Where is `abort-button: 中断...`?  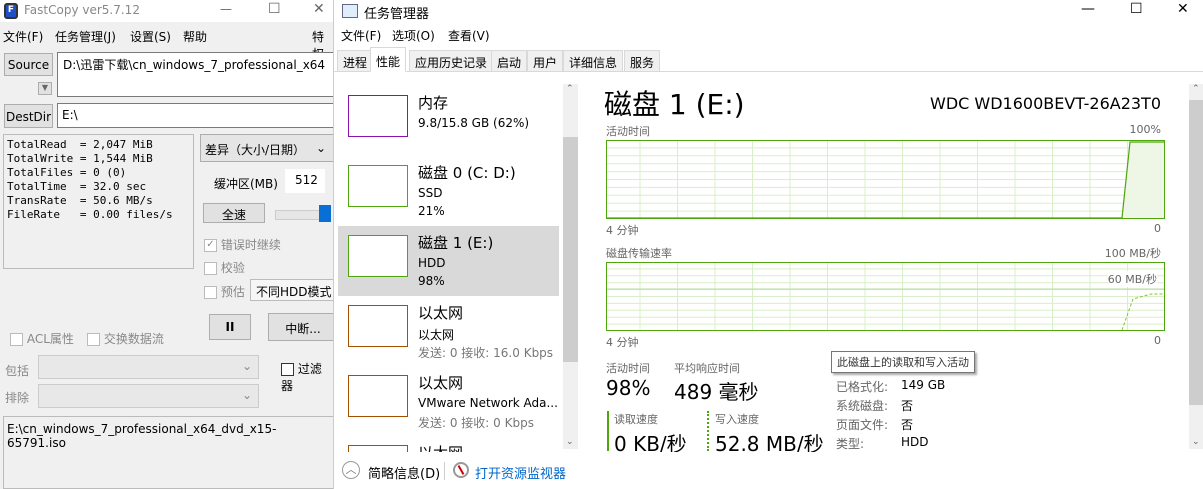
abort-button: 中断... is located at coordinates (300, 327).